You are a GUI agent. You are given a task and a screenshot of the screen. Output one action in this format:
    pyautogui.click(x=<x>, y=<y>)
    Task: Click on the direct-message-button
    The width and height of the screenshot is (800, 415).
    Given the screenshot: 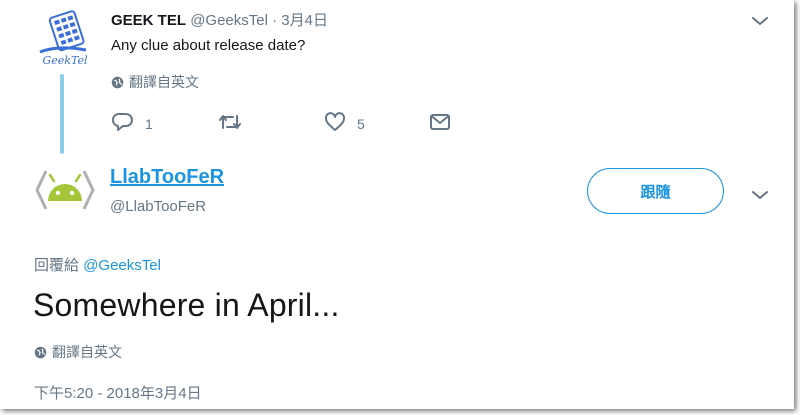 What is the action you would take?
    pyautogui.click(x=440, y=123)
    